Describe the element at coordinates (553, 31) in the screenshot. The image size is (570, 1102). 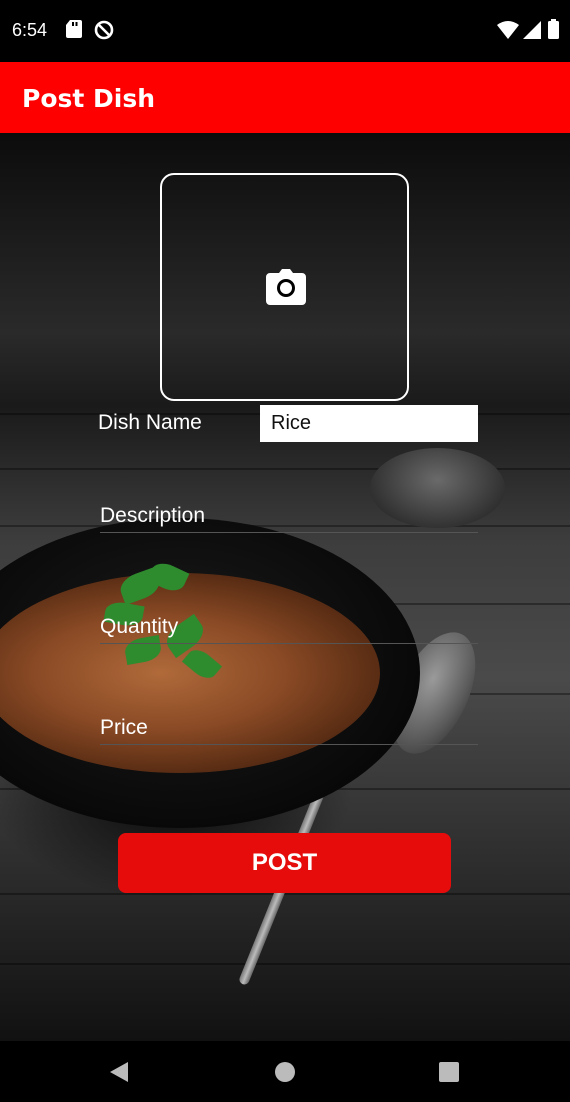
I see `battery-icon` at that location.